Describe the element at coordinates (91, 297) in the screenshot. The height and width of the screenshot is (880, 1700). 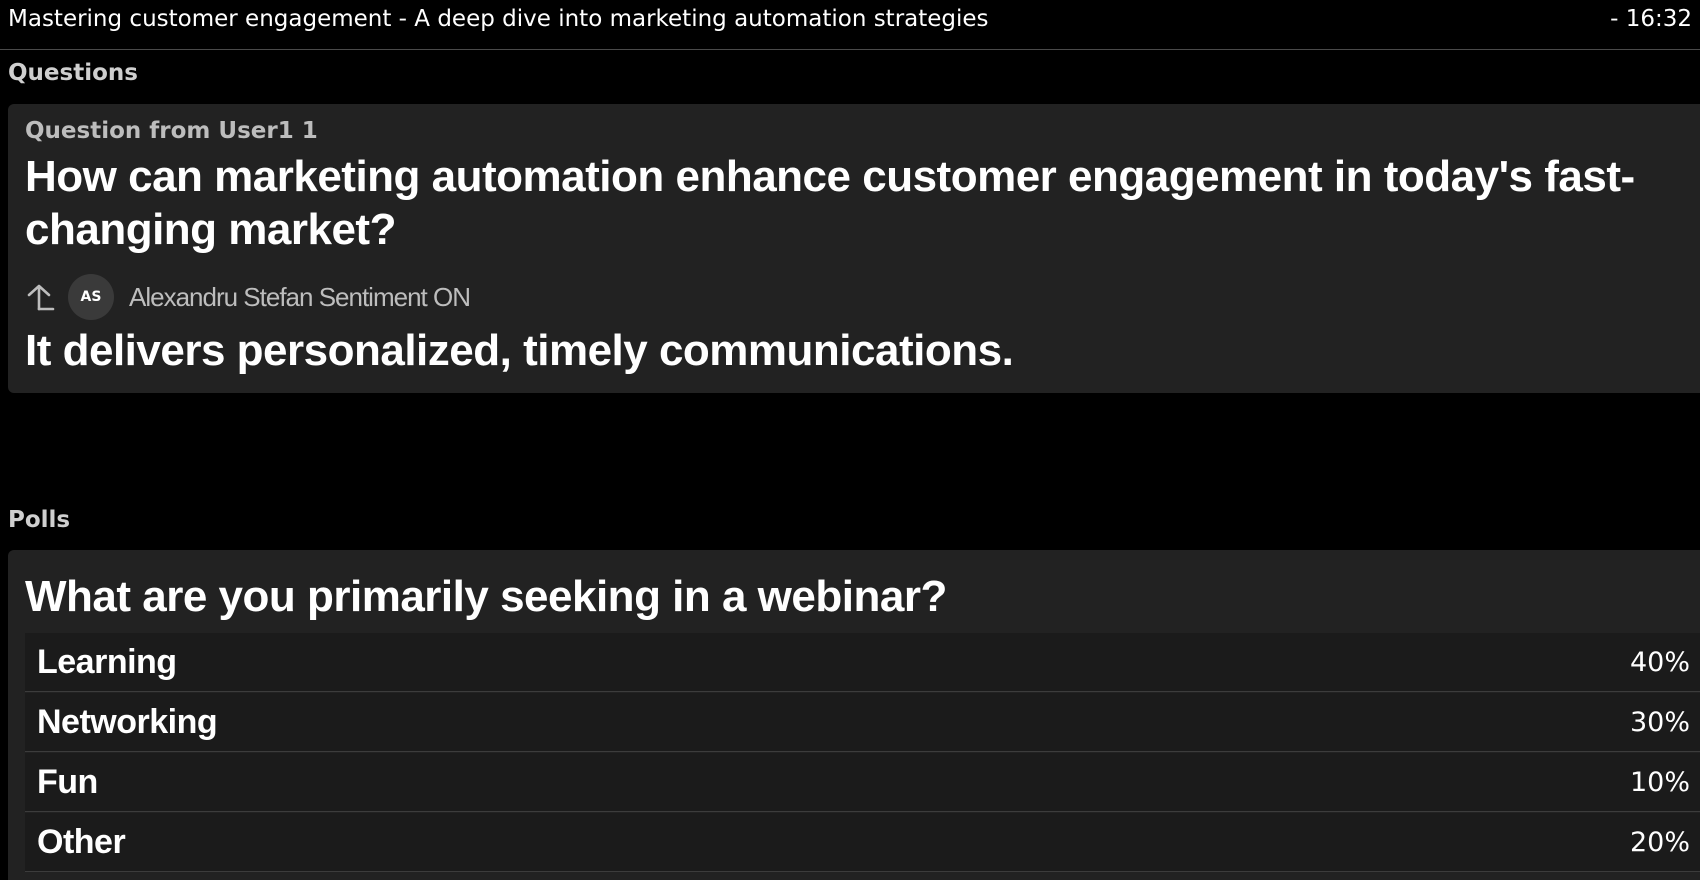
I see `avatar: AS` at that location.